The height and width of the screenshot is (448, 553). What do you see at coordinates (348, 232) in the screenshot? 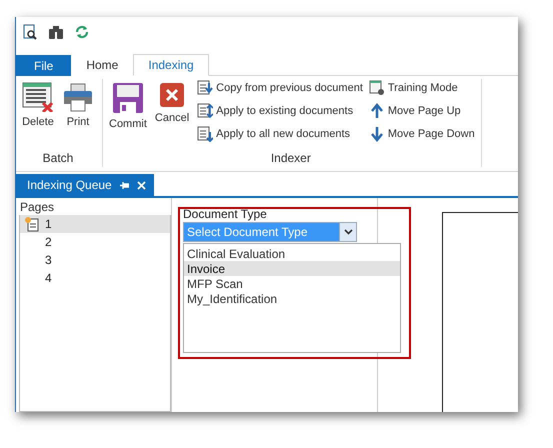
I see `chevron-down-icon` at bounding box center [348, 232].